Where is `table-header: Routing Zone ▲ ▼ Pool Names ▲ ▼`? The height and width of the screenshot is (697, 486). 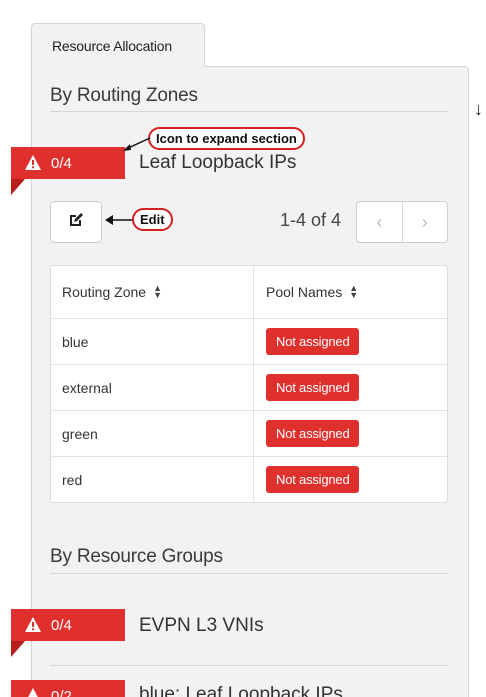
table-header: Routing Zone ▲ ▼ Pool Names ▲ ▼ is located at coordinates (249, 292).